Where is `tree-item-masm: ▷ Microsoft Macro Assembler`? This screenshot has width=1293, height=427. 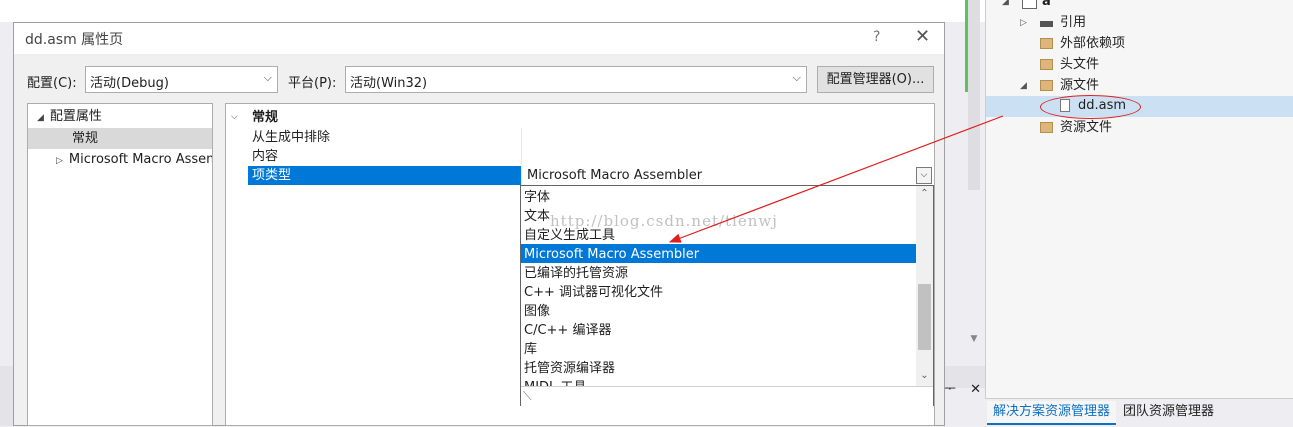 tree-item-masm: ▷ Microsoft Macro Assembler is located at coordinates (134, 160).